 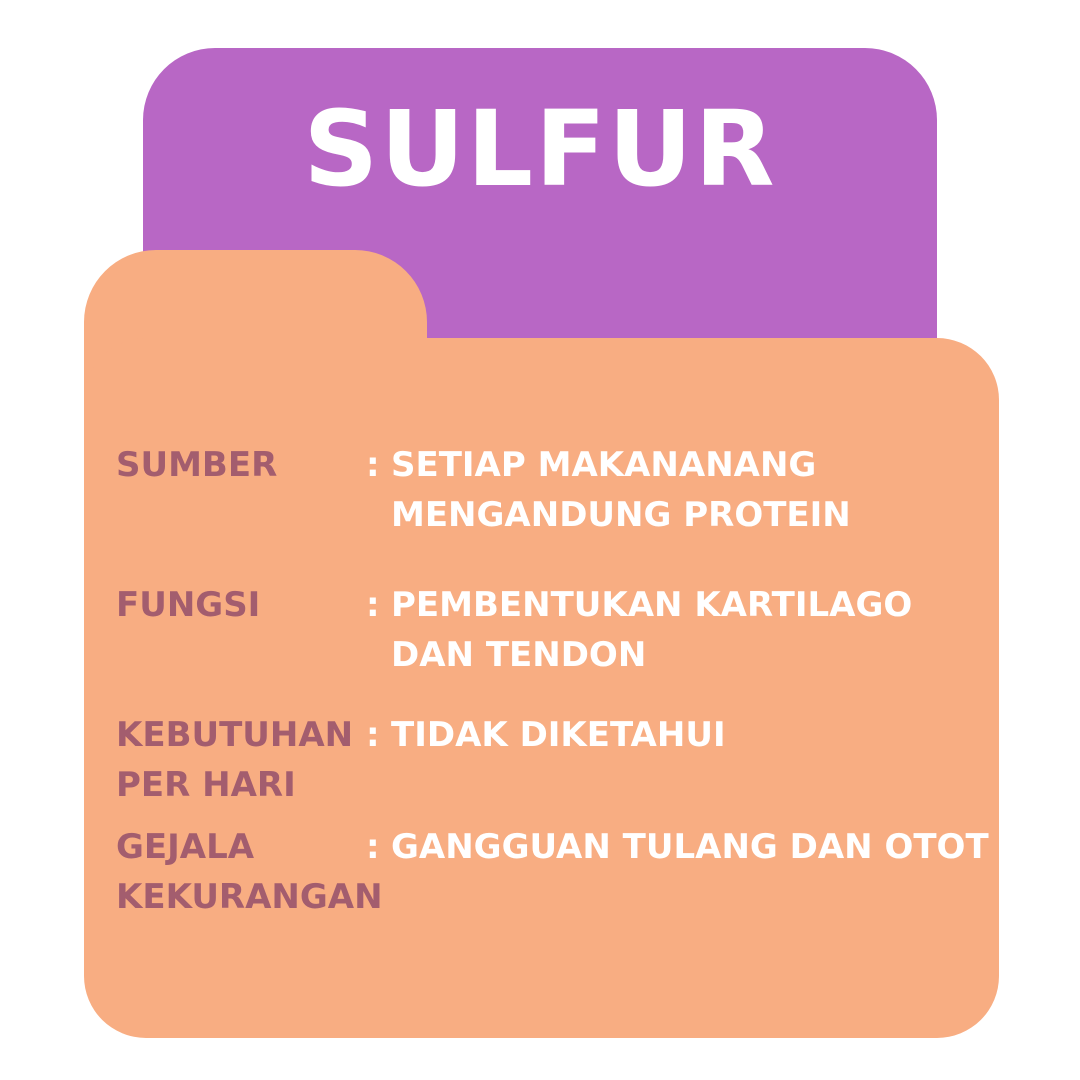 I want to click on row-value: PEMBENTUKAN KARTILAGO DAN TENDON, so click(x=652, y=630).